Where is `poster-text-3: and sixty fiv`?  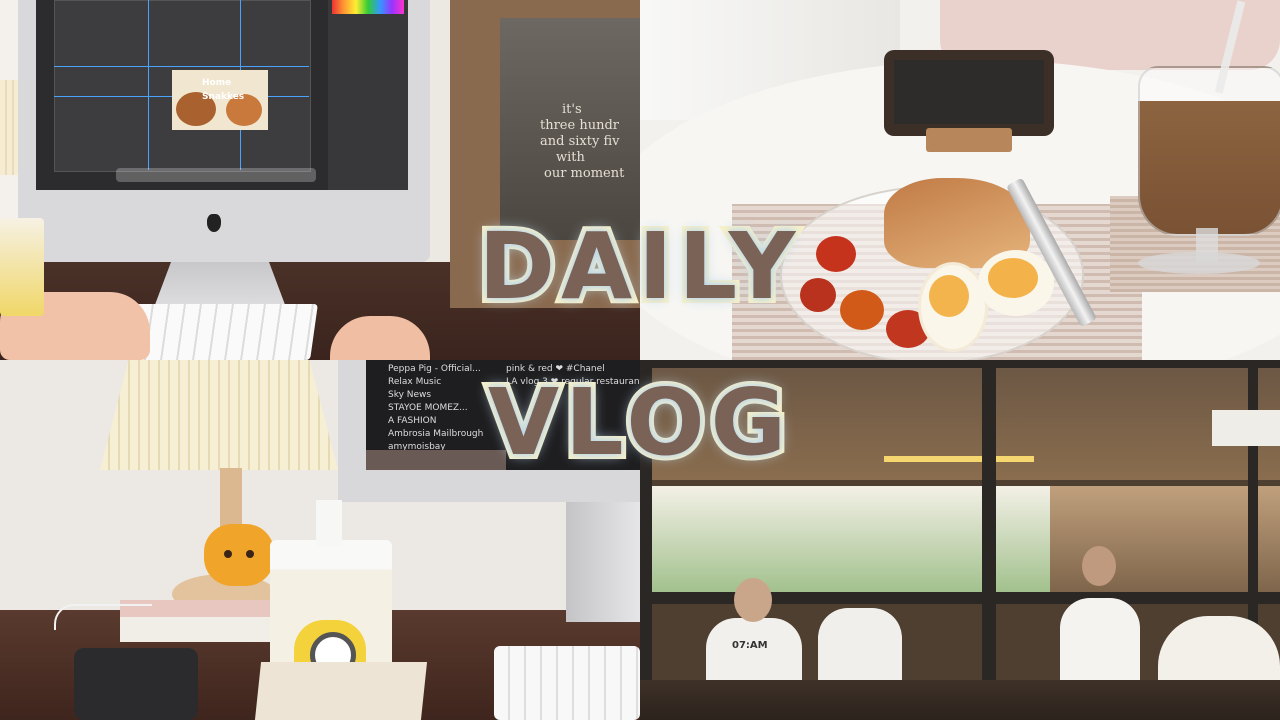
poster-text-3: and sixty fiv is located at coordinates (580, 141).